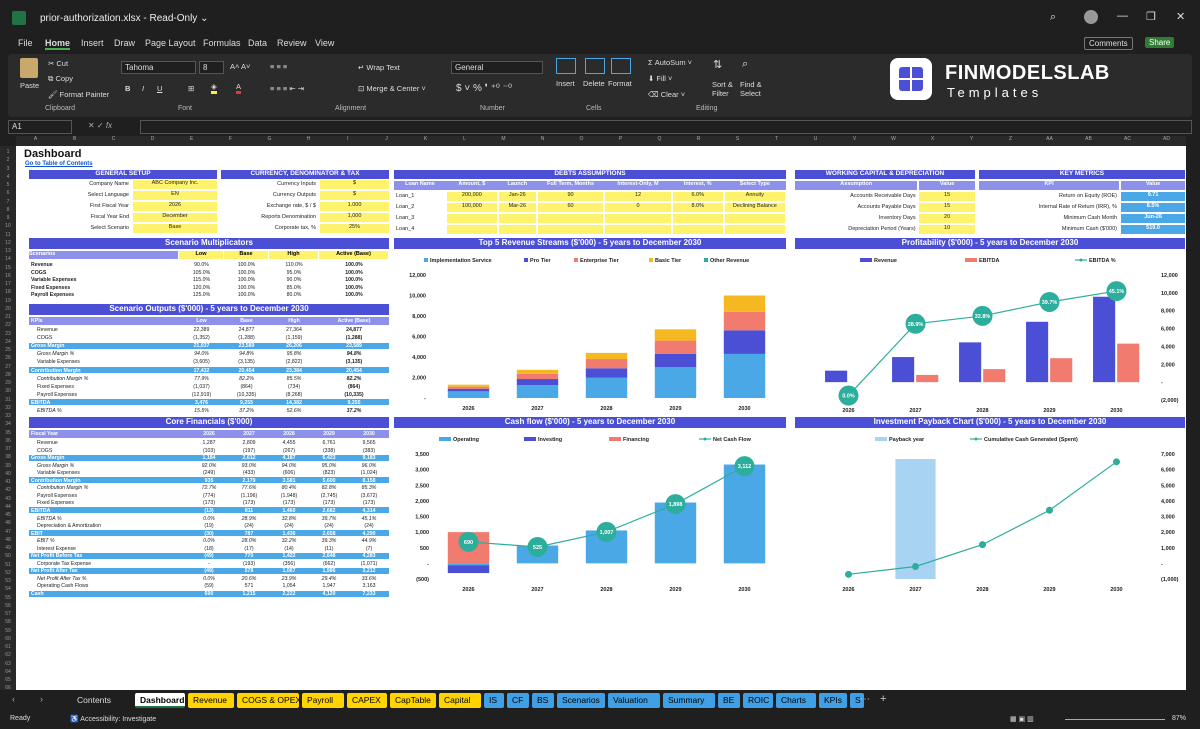 The width and height of the screenshot is (1200, 729). Describe the element at coordinates (214, 88) in the screenshot. I see `fill-color-icon: ◈` at that location.